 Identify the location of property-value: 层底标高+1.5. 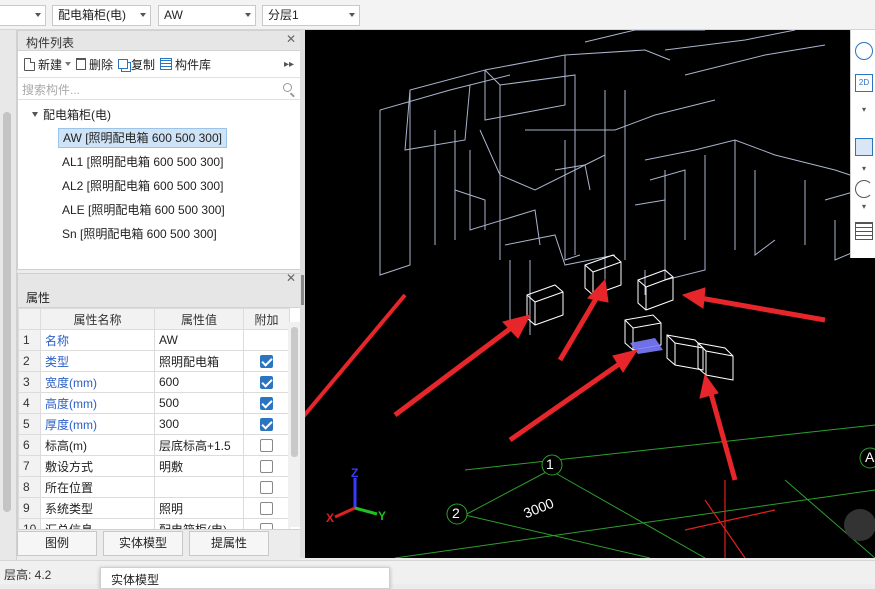
(199, 445).